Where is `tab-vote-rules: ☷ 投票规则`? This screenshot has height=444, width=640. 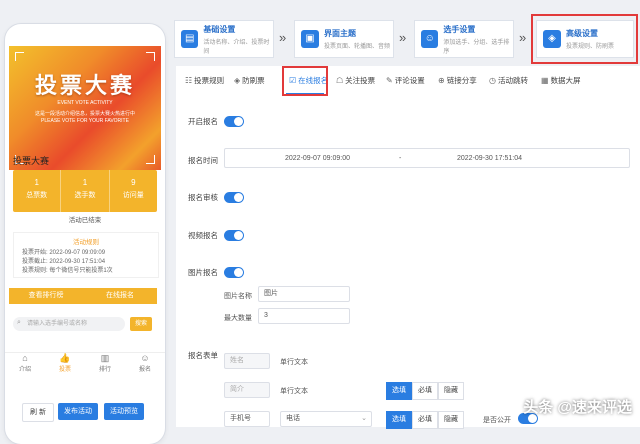 tab-vote-rules: ☷ 投票规则 is located at coordinates (204, 80).